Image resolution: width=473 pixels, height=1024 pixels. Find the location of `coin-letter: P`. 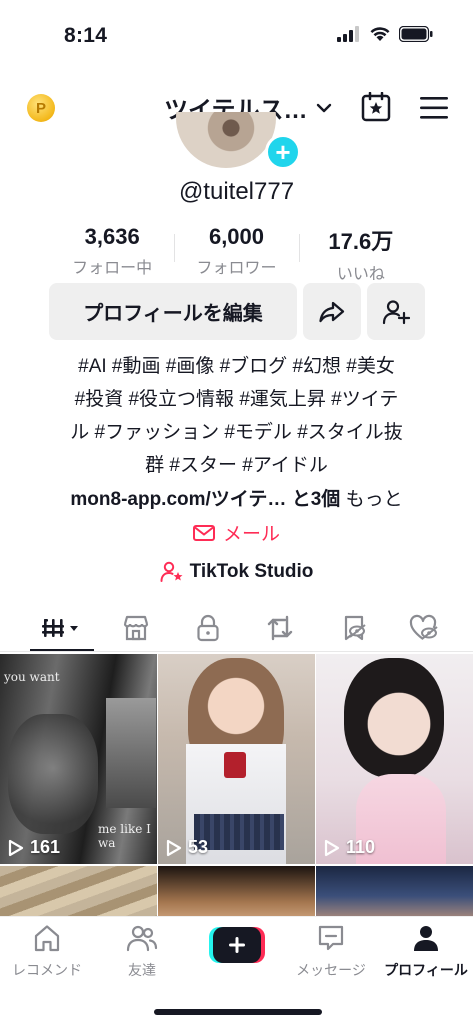

coin-letter: P is located at coordinates (40, 108).